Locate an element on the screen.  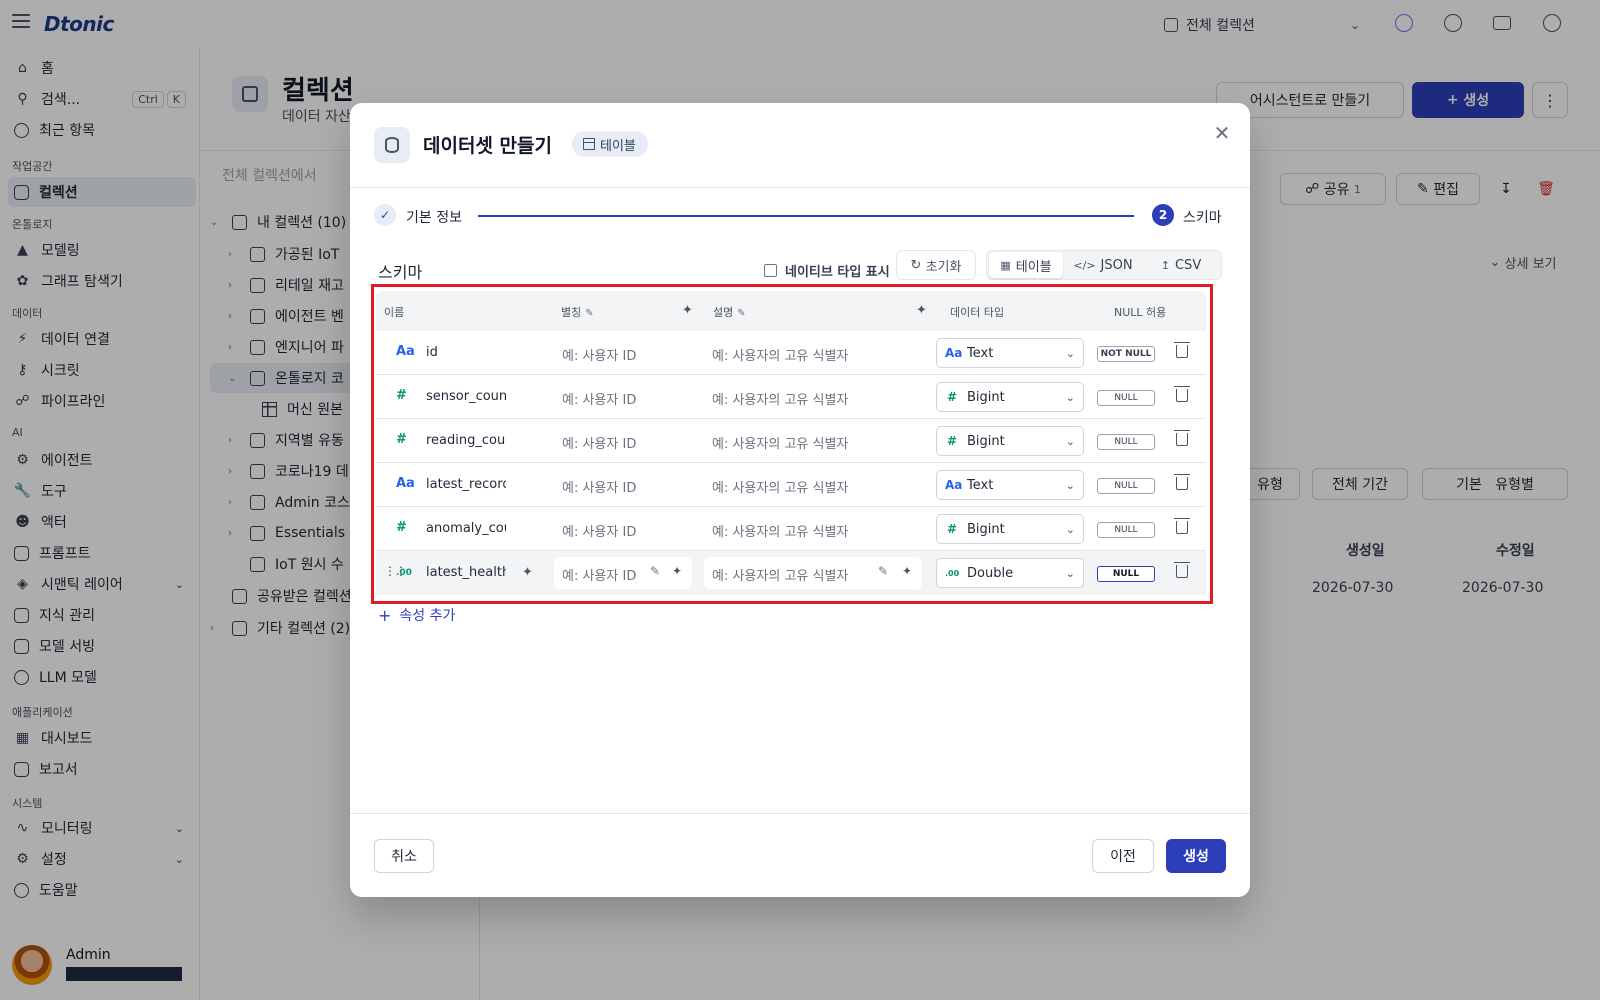
stepper-progress-line is located at coordinates (806, 216).